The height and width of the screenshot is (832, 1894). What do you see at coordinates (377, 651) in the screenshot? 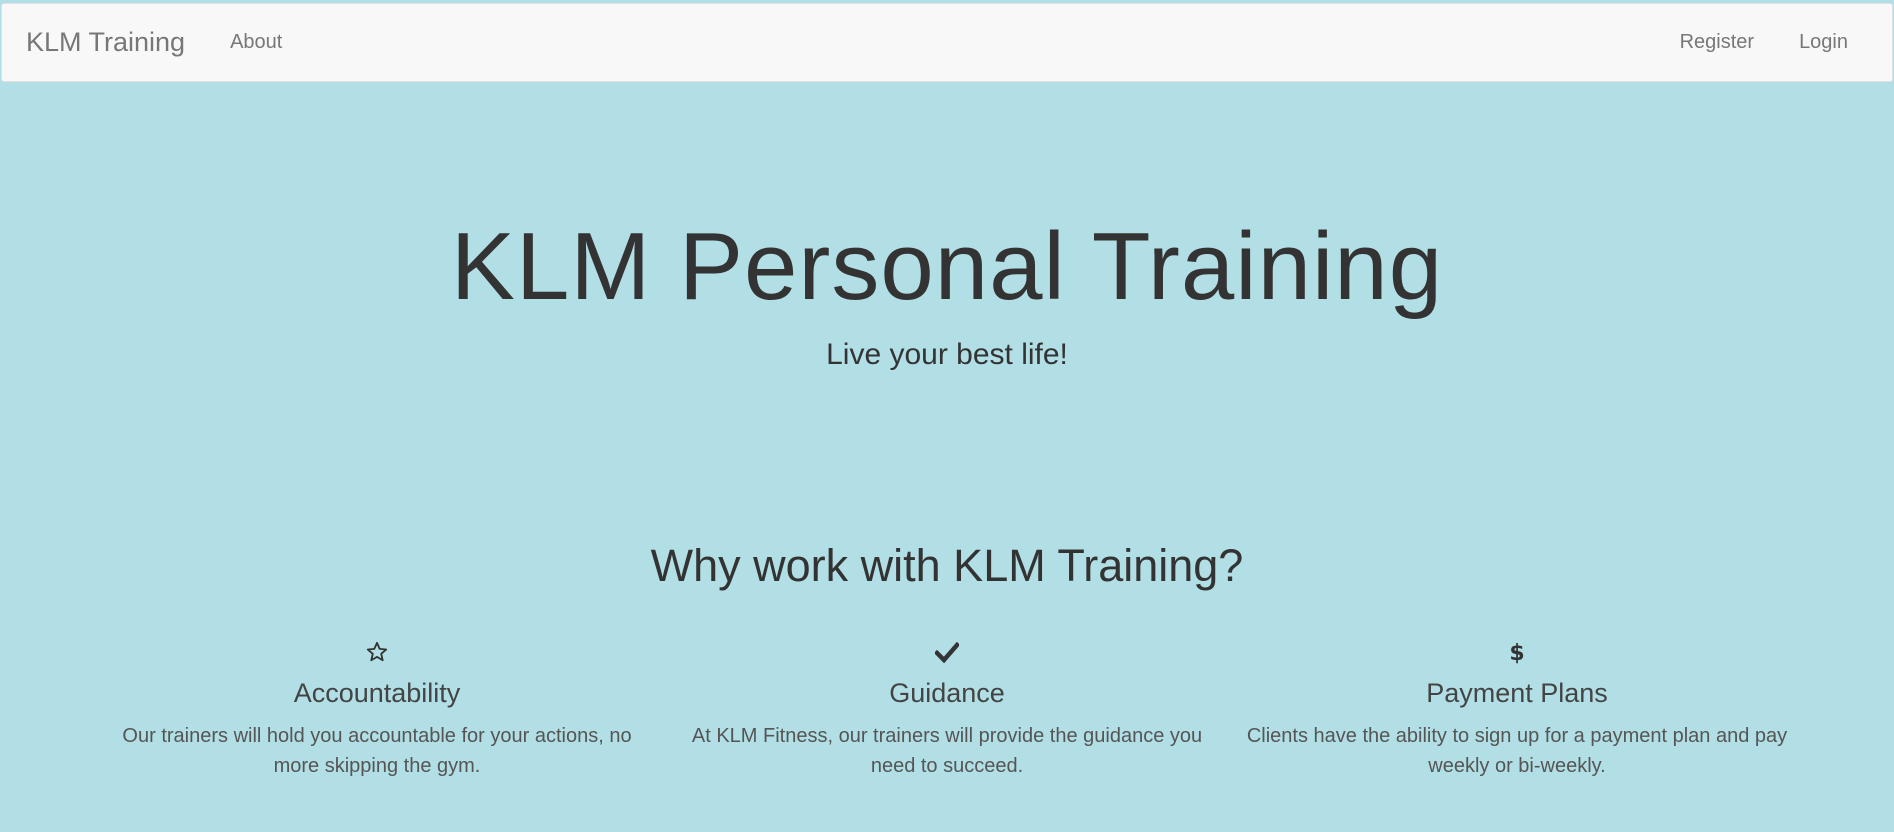
I see `star-icon` at bounding box center [377, 651].